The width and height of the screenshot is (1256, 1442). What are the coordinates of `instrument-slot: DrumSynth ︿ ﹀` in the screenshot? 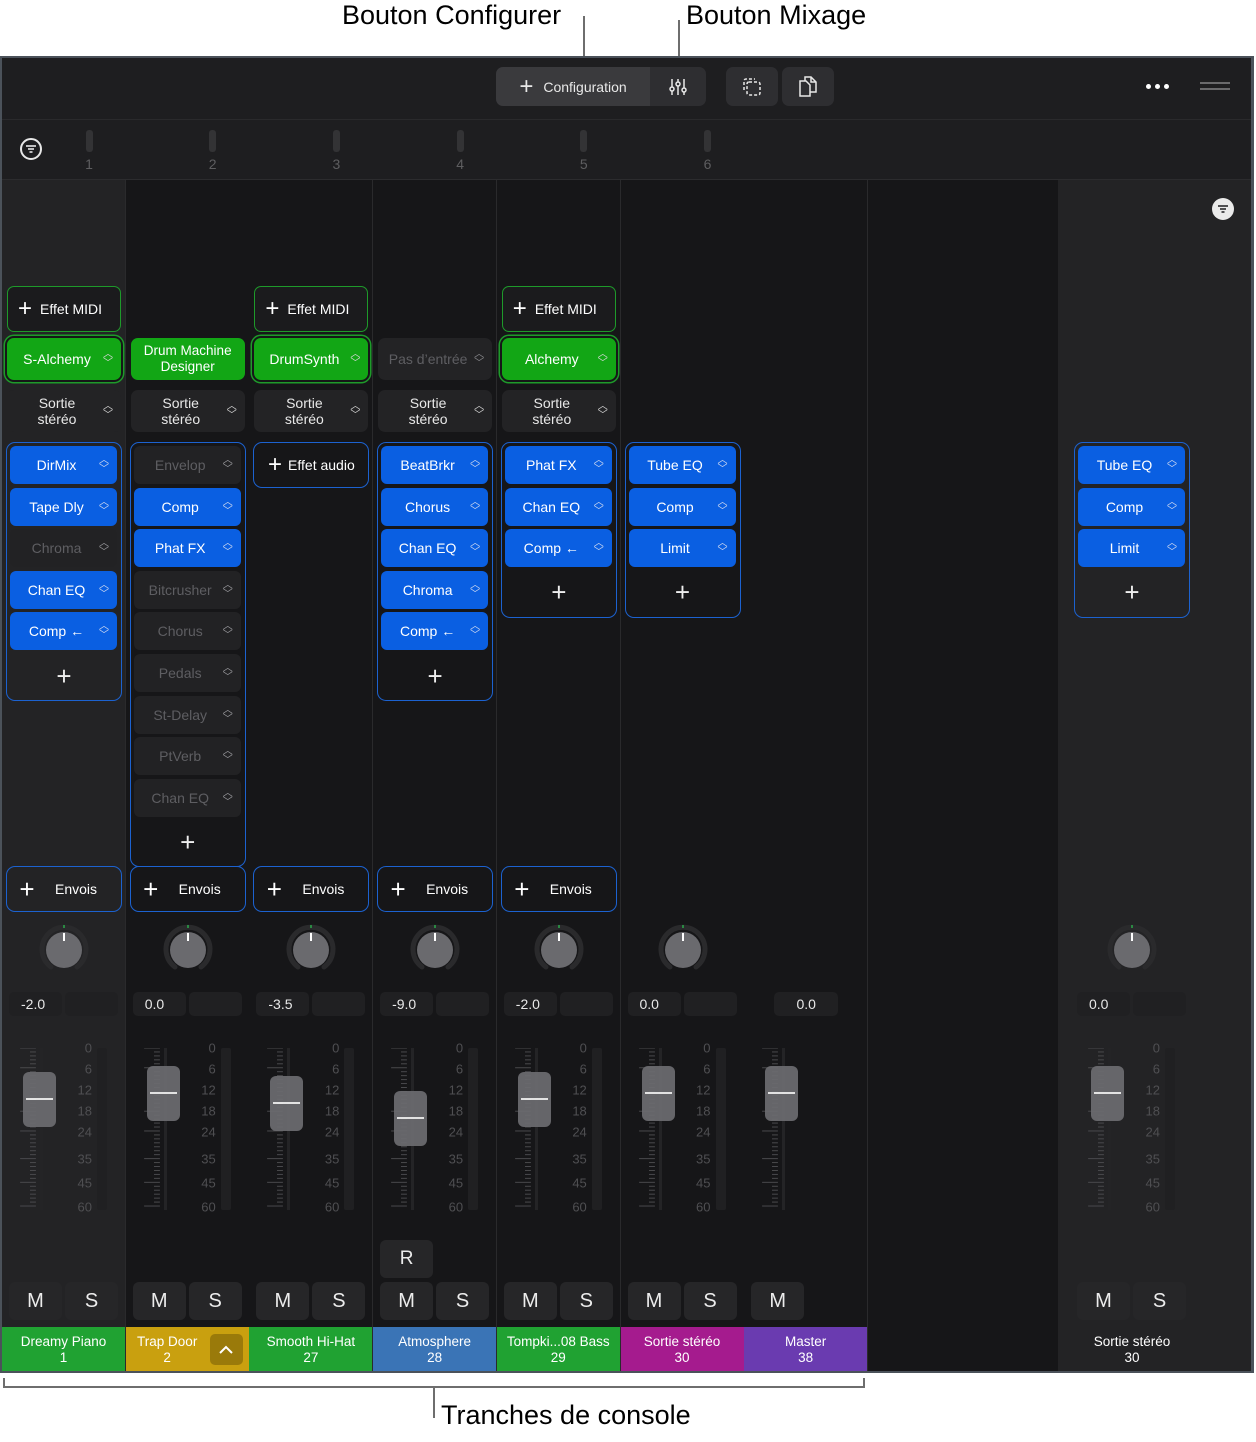 It's located at (311, 359).